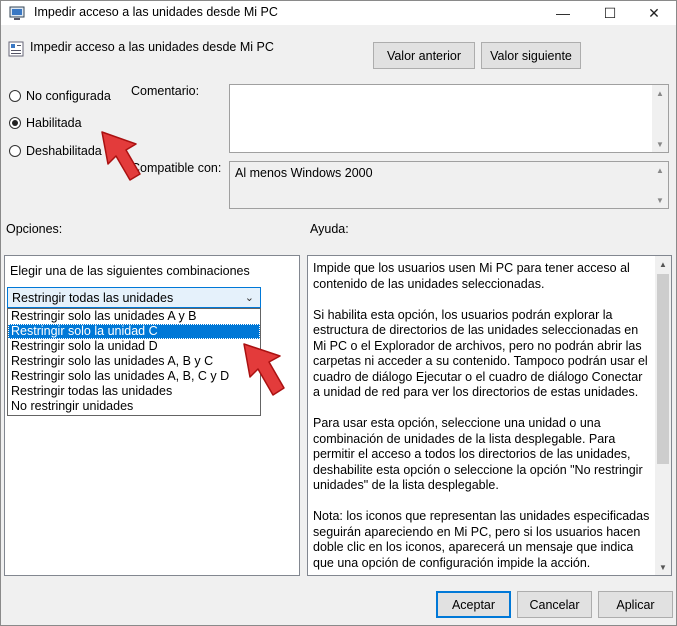 This screenshot has width=677, height=626. I want to click on maximize-button: ☐, so click(610, 13).